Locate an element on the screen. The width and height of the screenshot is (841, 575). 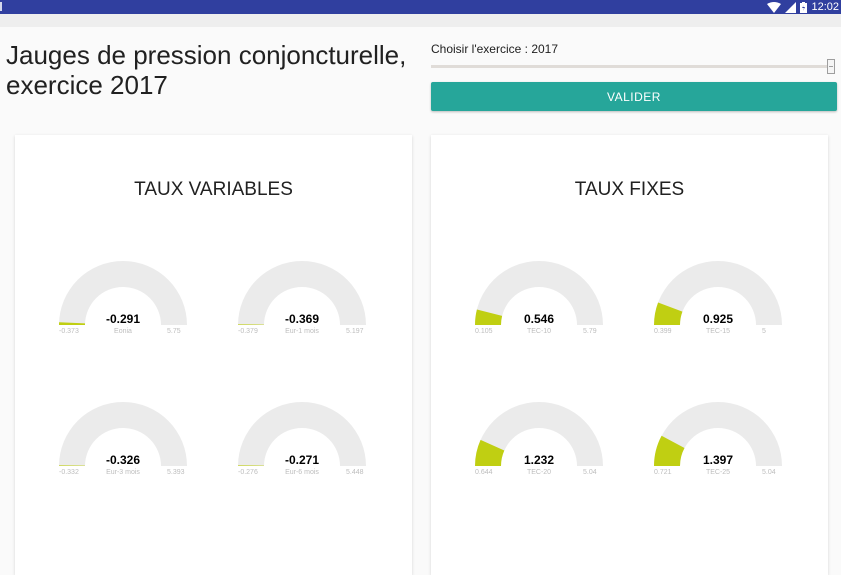
battery-icon is located at coordinates (803, 7).